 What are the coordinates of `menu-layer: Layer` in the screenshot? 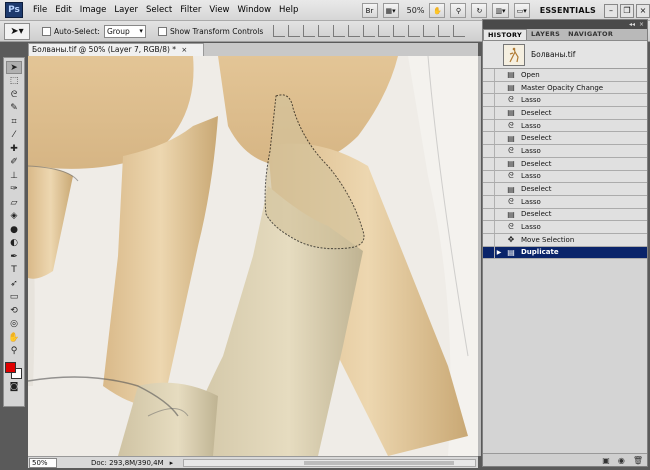 It's located at (126, 10).